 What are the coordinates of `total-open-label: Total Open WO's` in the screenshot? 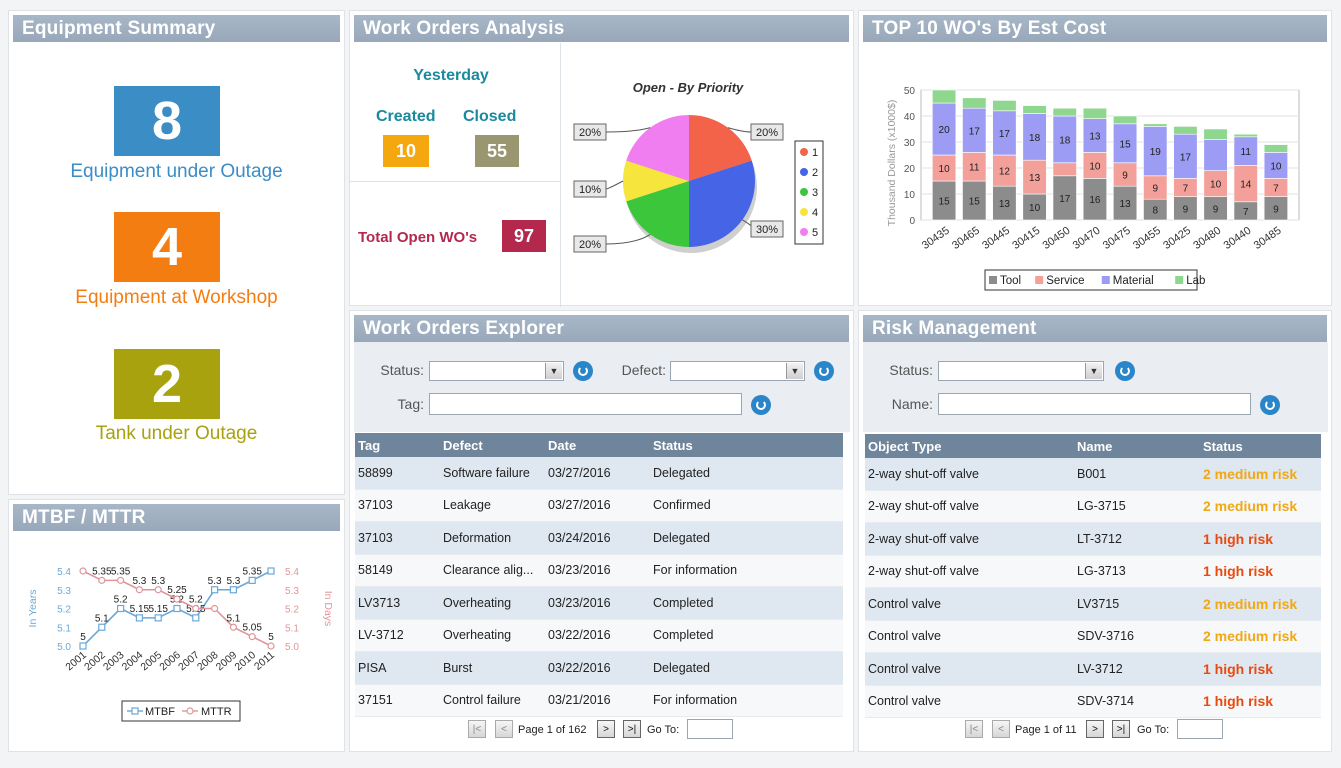 It's located at (418, 237).